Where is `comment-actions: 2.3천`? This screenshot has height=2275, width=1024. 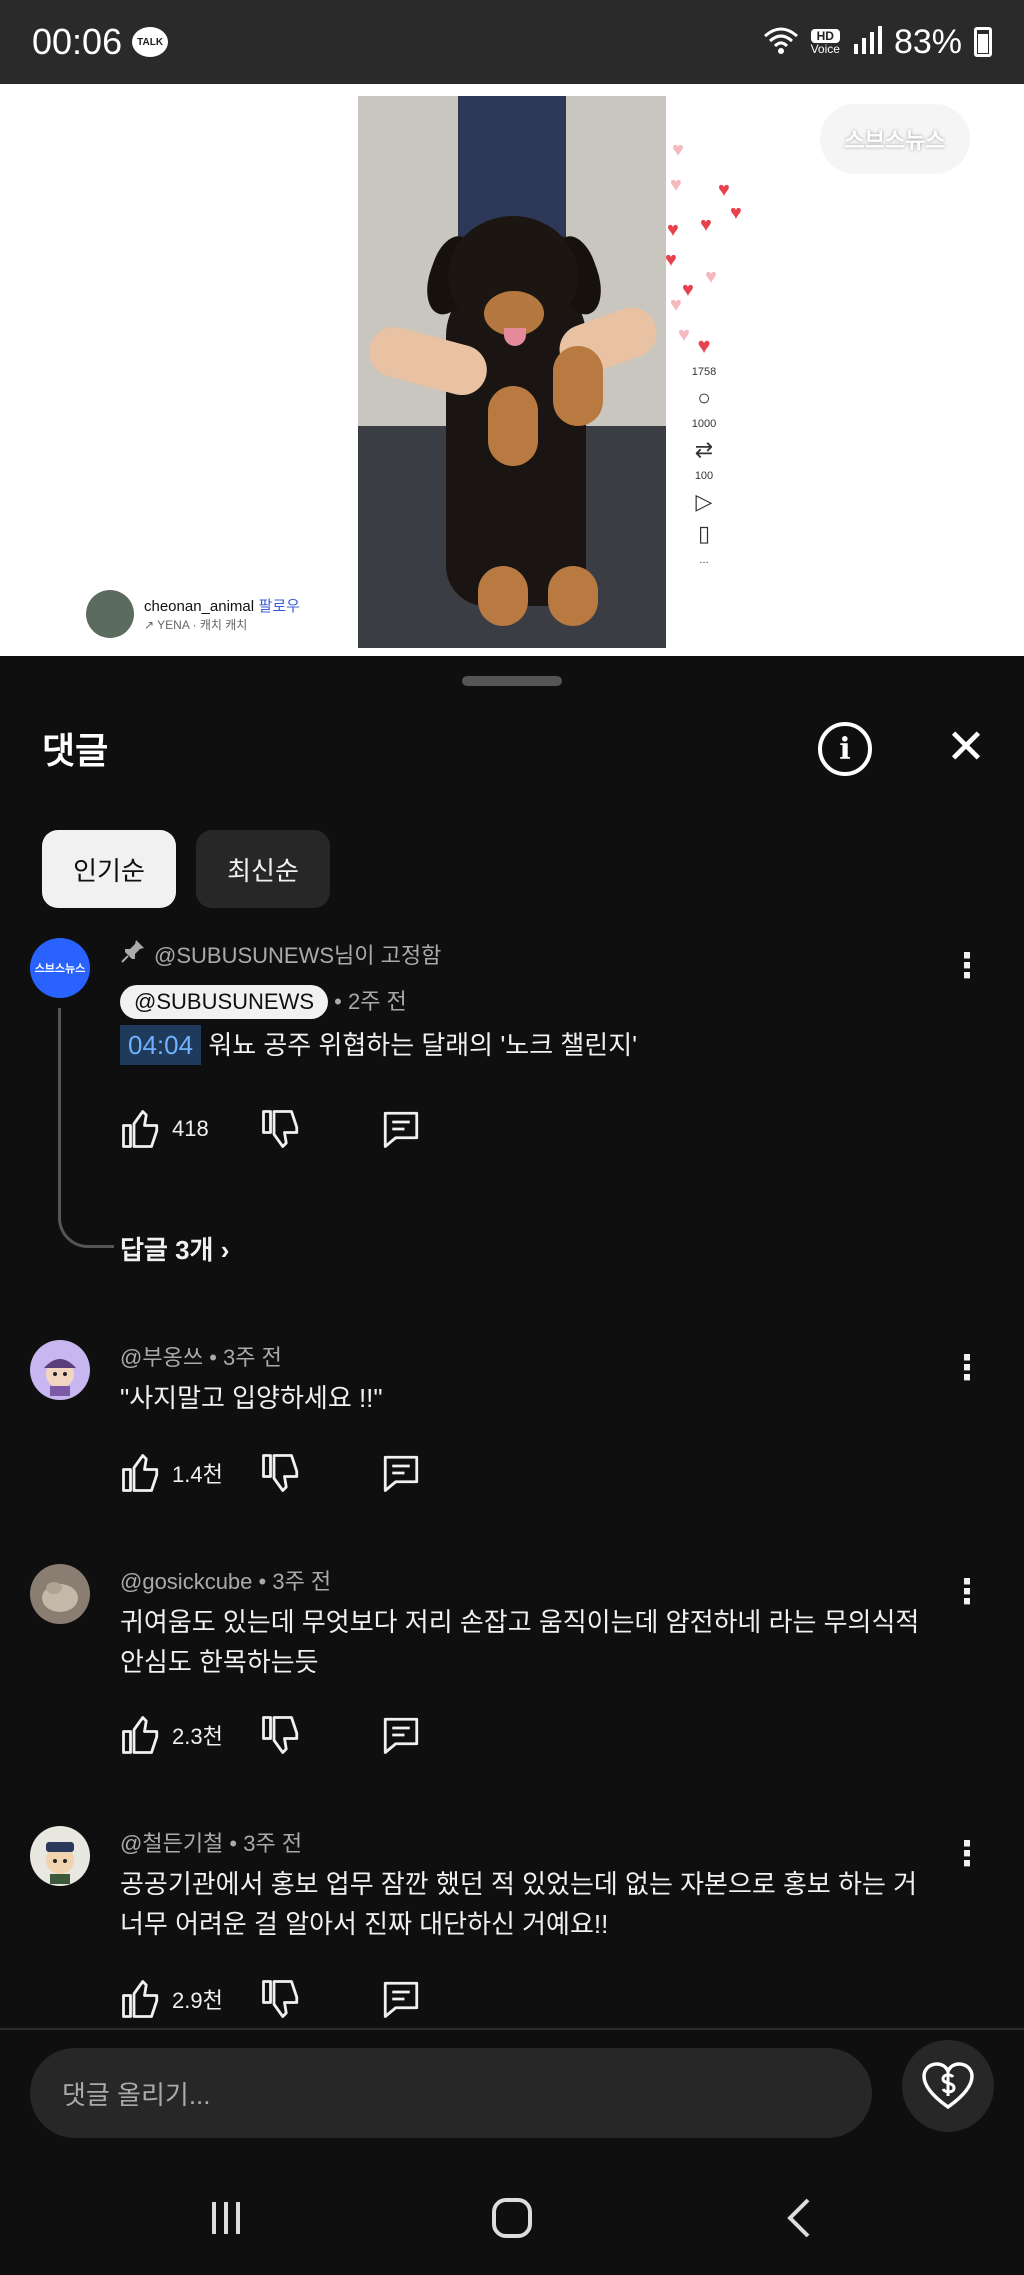
comment-actions: 2.3천 is located at coordinates (271, 1735).